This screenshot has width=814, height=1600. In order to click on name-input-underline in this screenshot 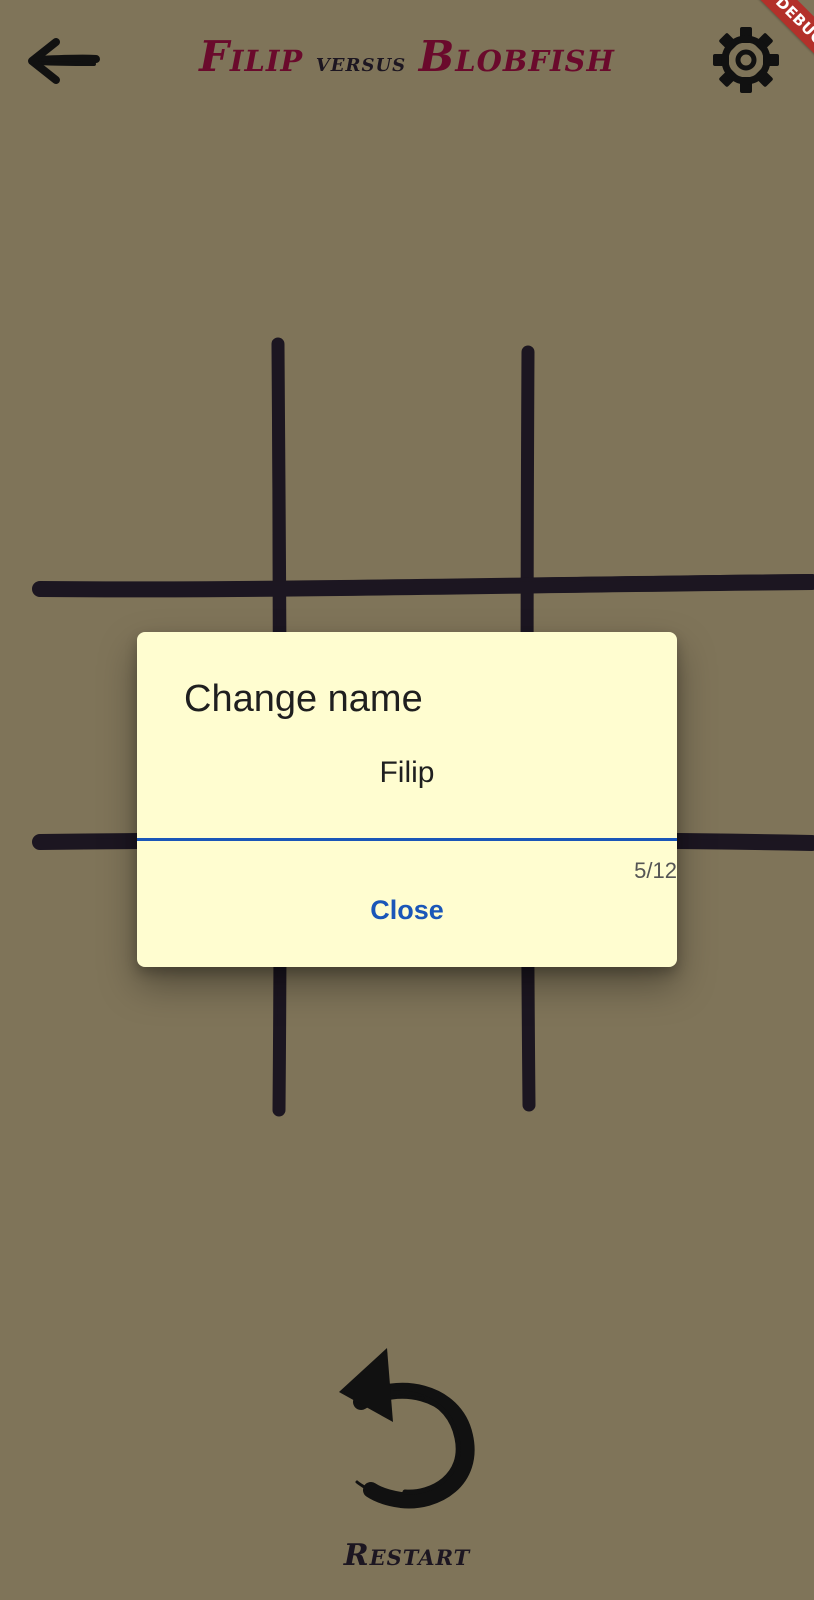, I will do `click(407, 839)`.